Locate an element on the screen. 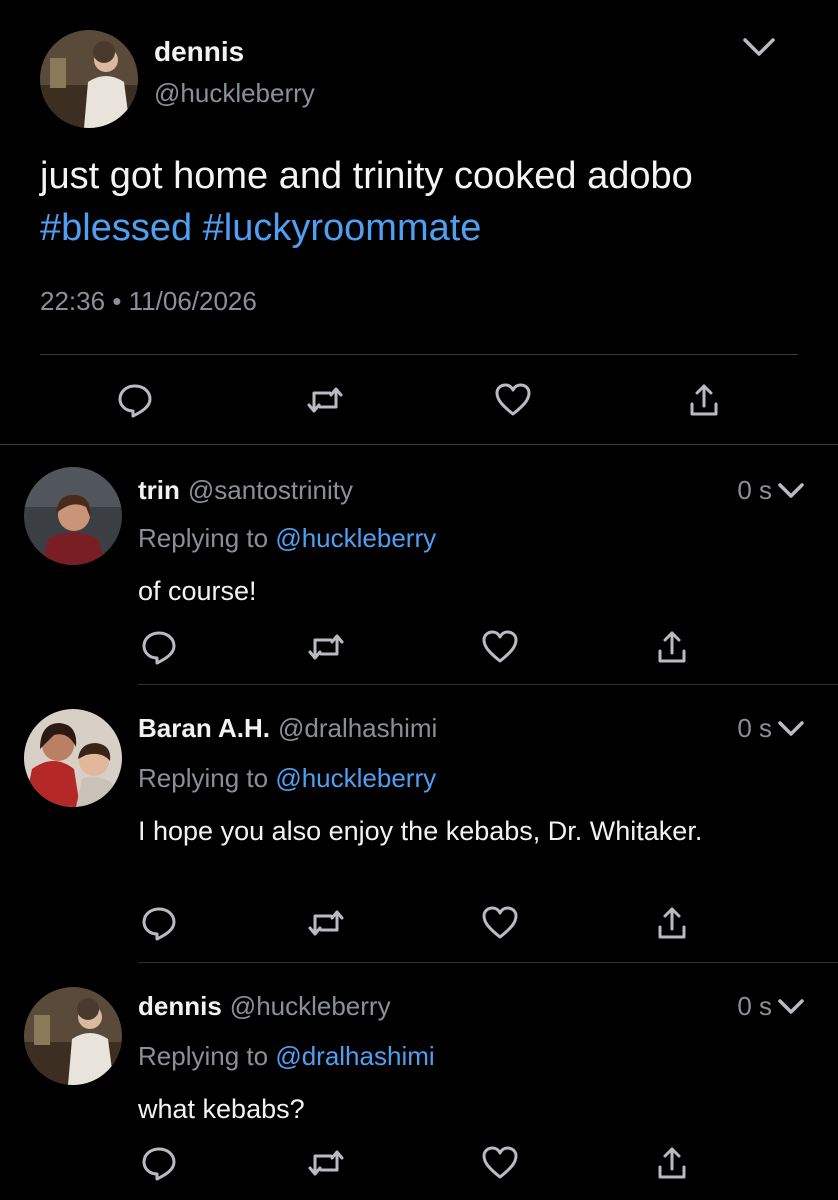 This screenshot has height=1200, width=838. tweet-text-body: just got home and trinity cooked adobo is located at coordinates (366, 176).